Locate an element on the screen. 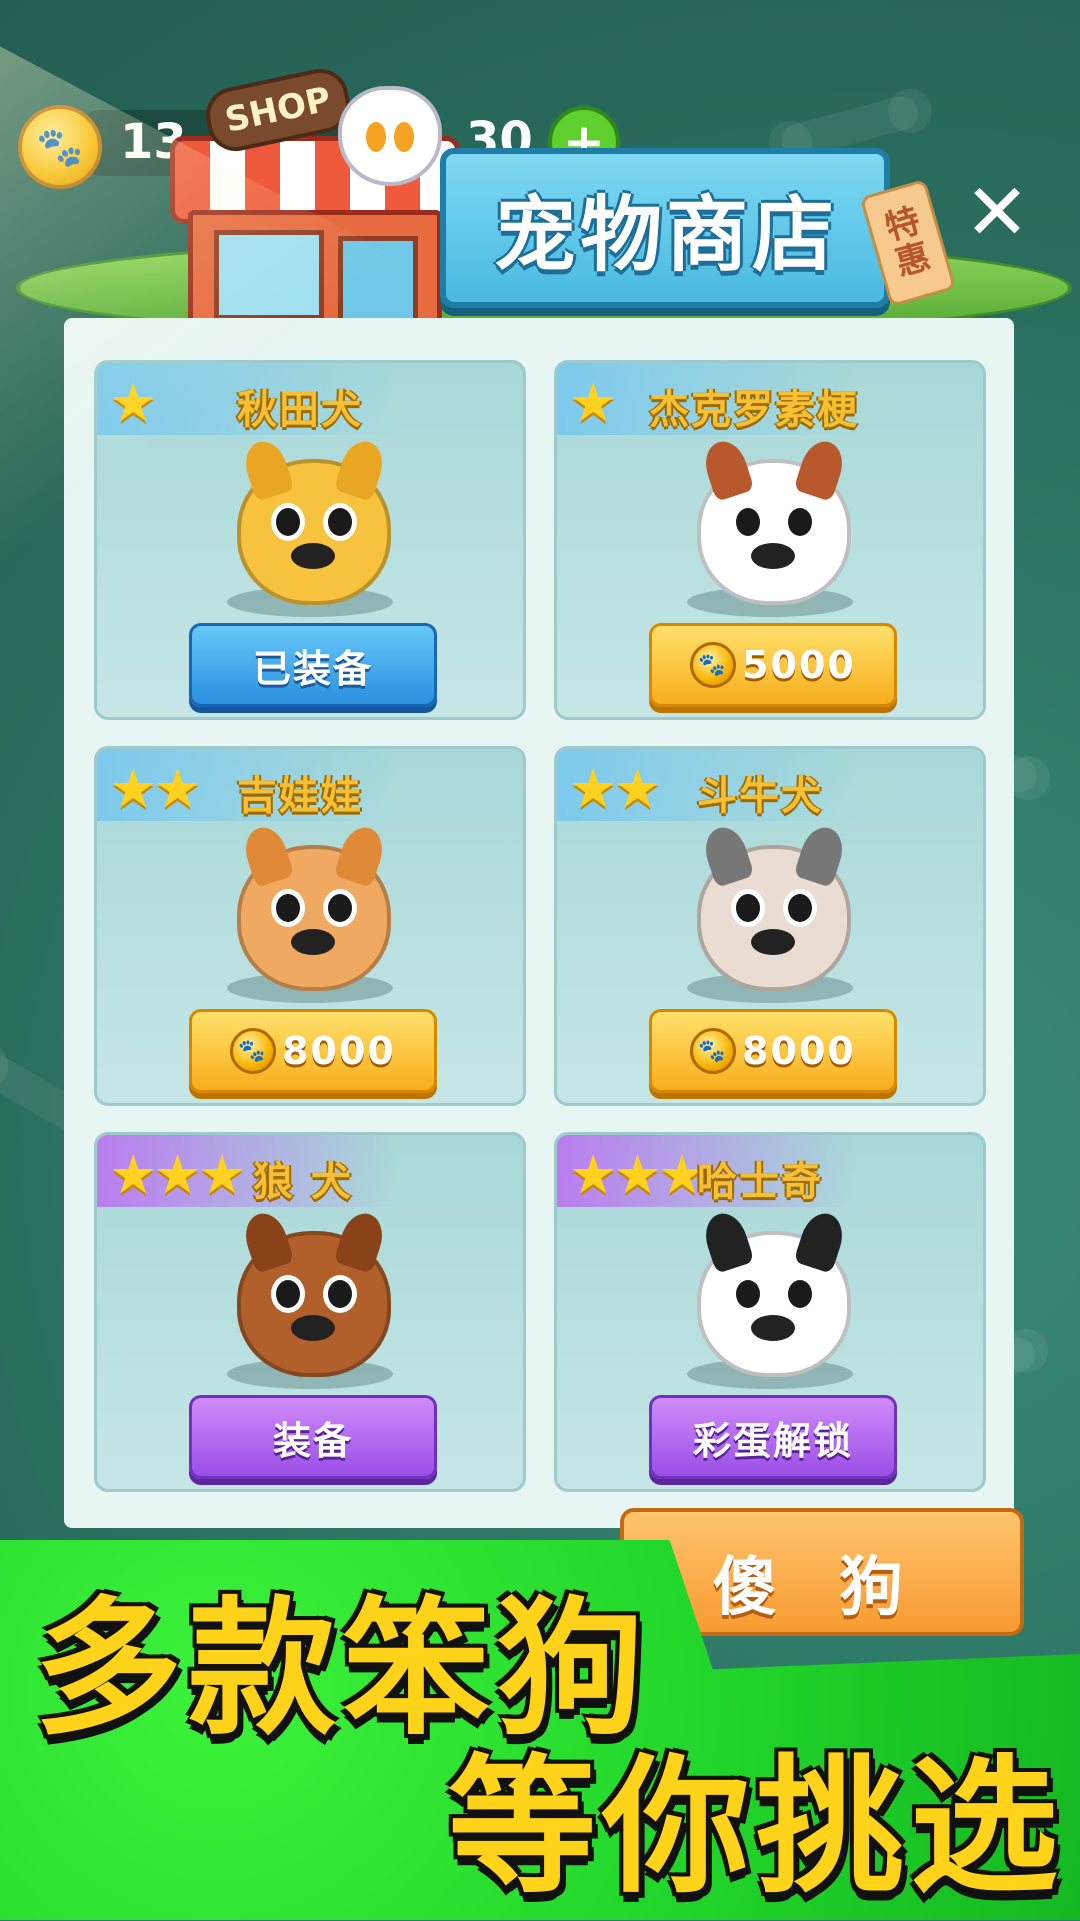 This screenshot has height=1921, width=1080. cat-mascot-icon is located at coordinates (390, 136).